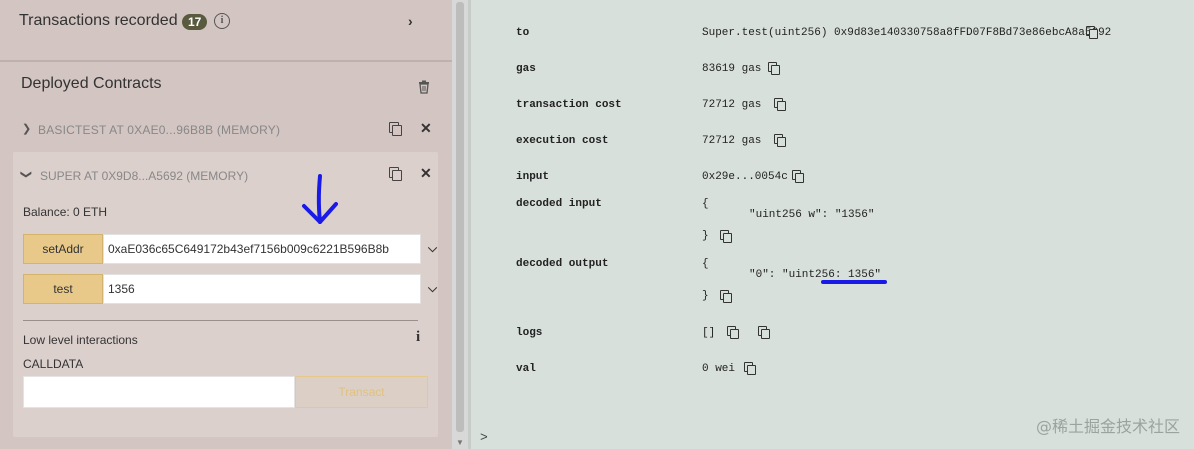  What do you see at coordinates (562, 264) in the screenshot?
I see `key-decoded-output: decoded output` at bounding box center [562, 264].